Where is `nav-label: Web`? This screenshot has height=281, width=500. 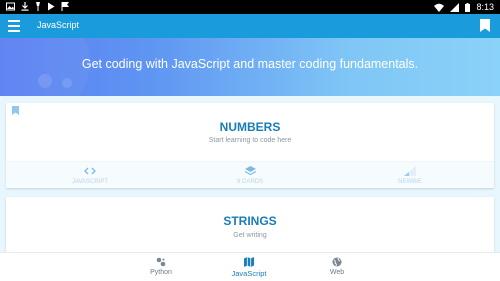 nav-label: Web is located at coordinates (337, 272).